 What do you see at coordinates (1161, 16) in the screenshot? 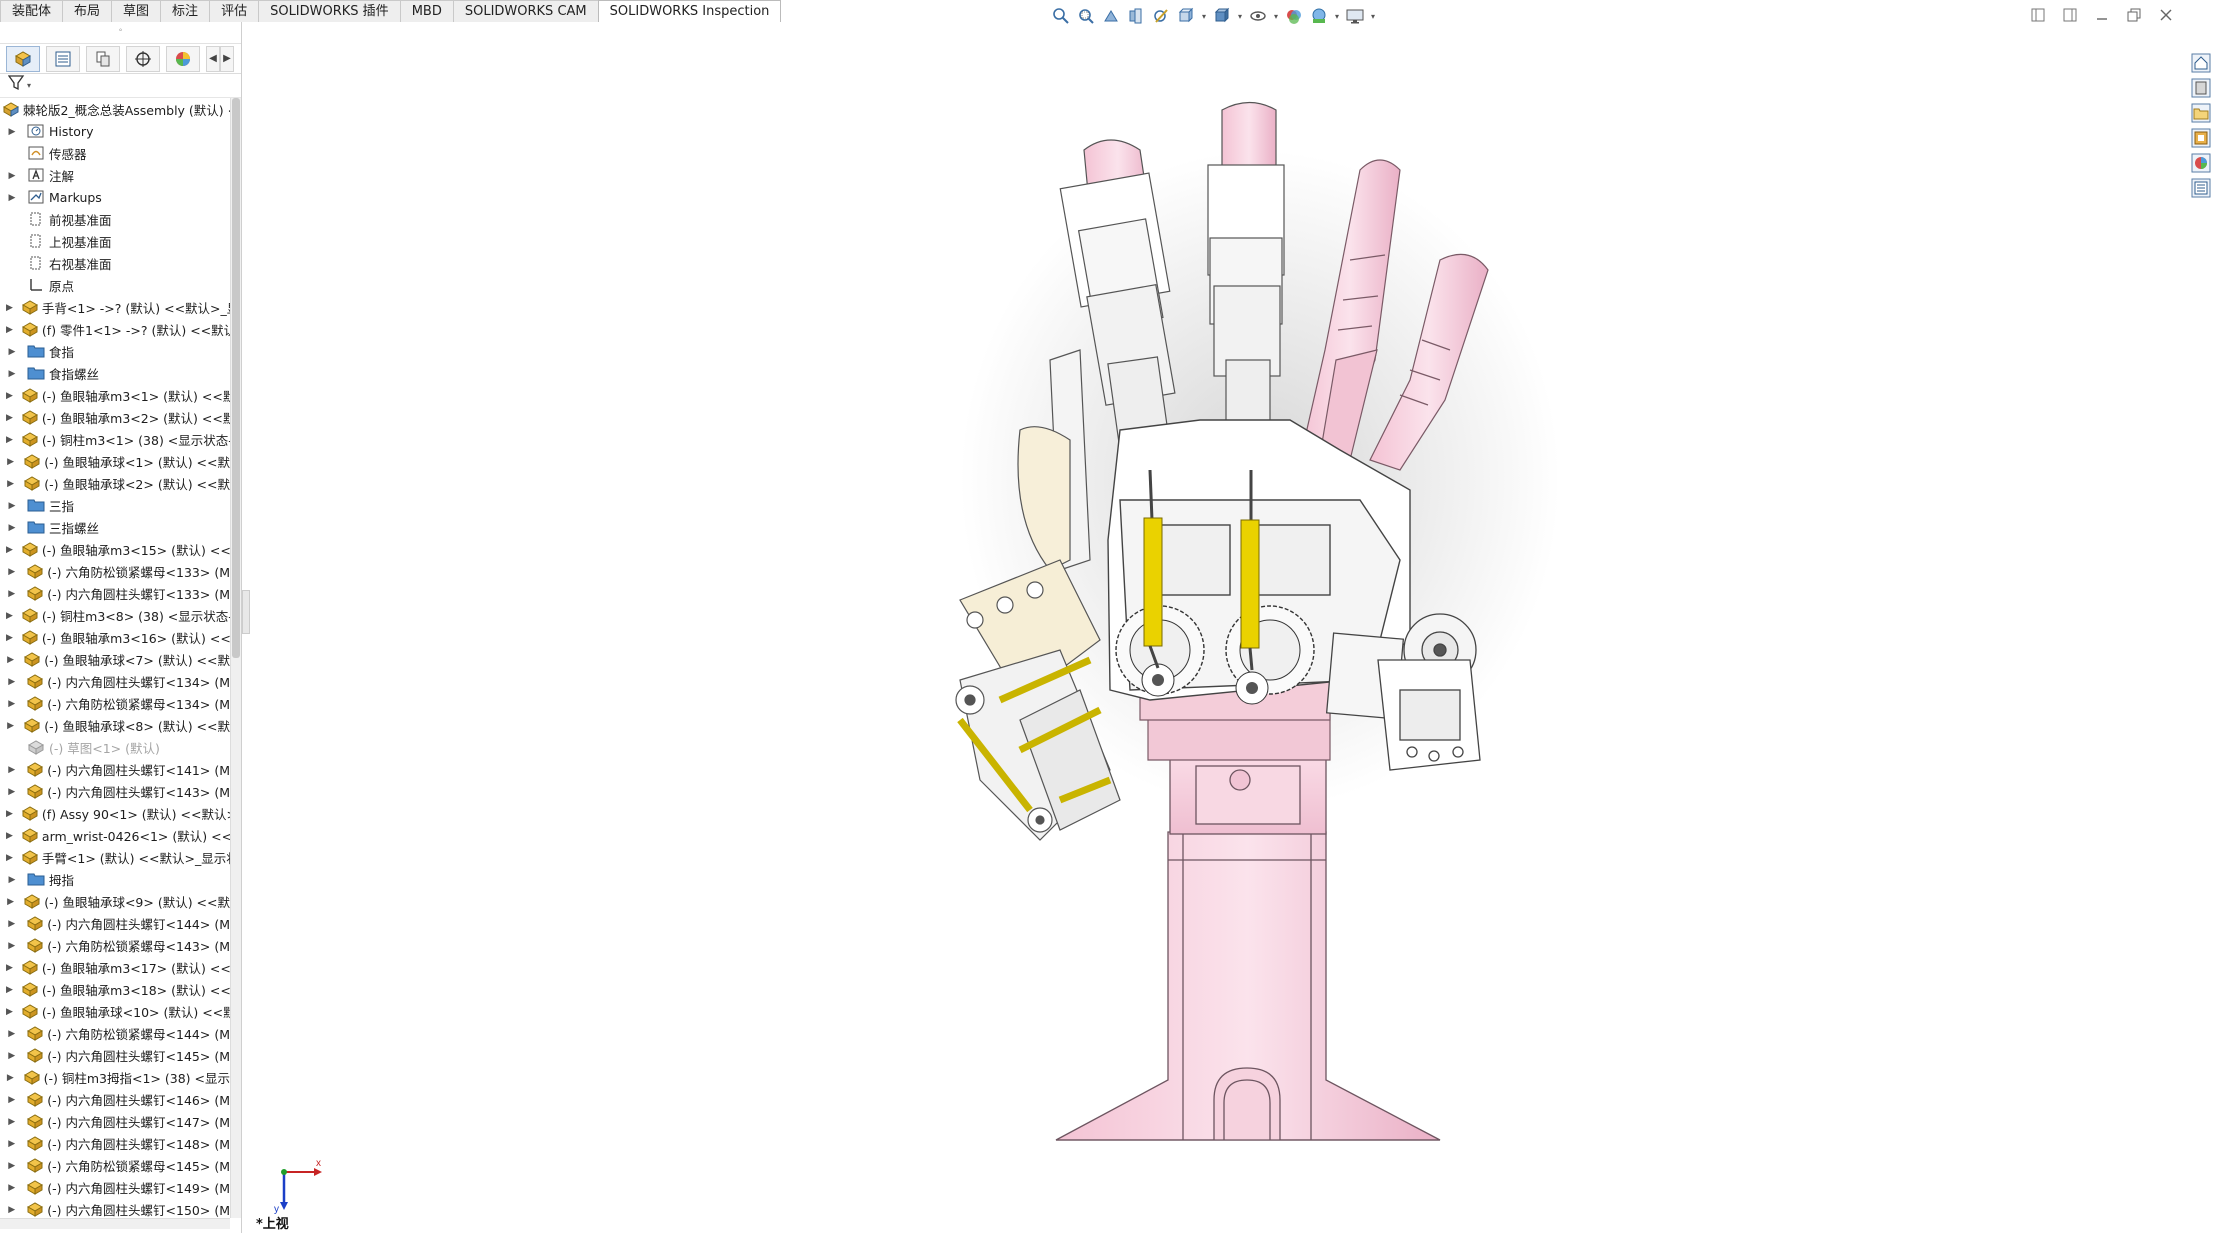
I see `dynamic-annotation-icon` at bounding box center [1161, 16].